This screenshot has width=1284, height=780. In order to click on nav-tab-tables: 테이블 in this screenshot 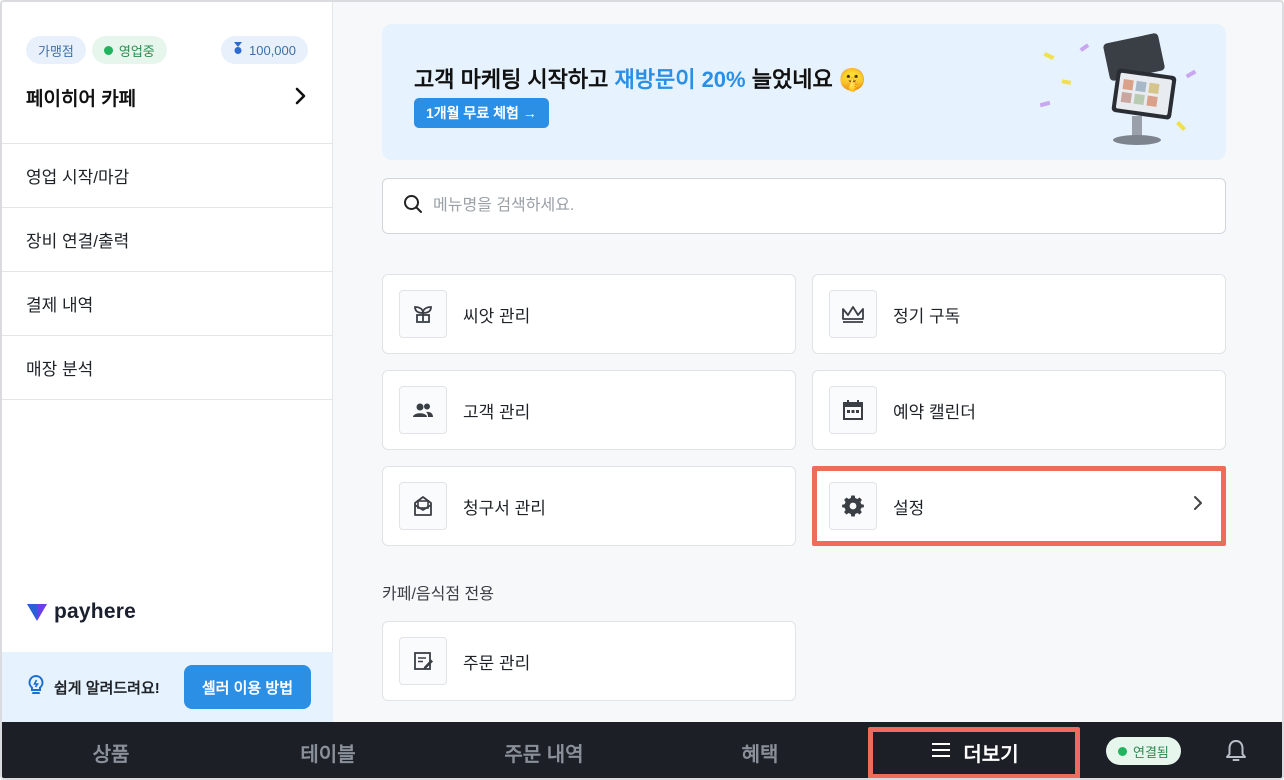, I will do `click(328, 750)`.